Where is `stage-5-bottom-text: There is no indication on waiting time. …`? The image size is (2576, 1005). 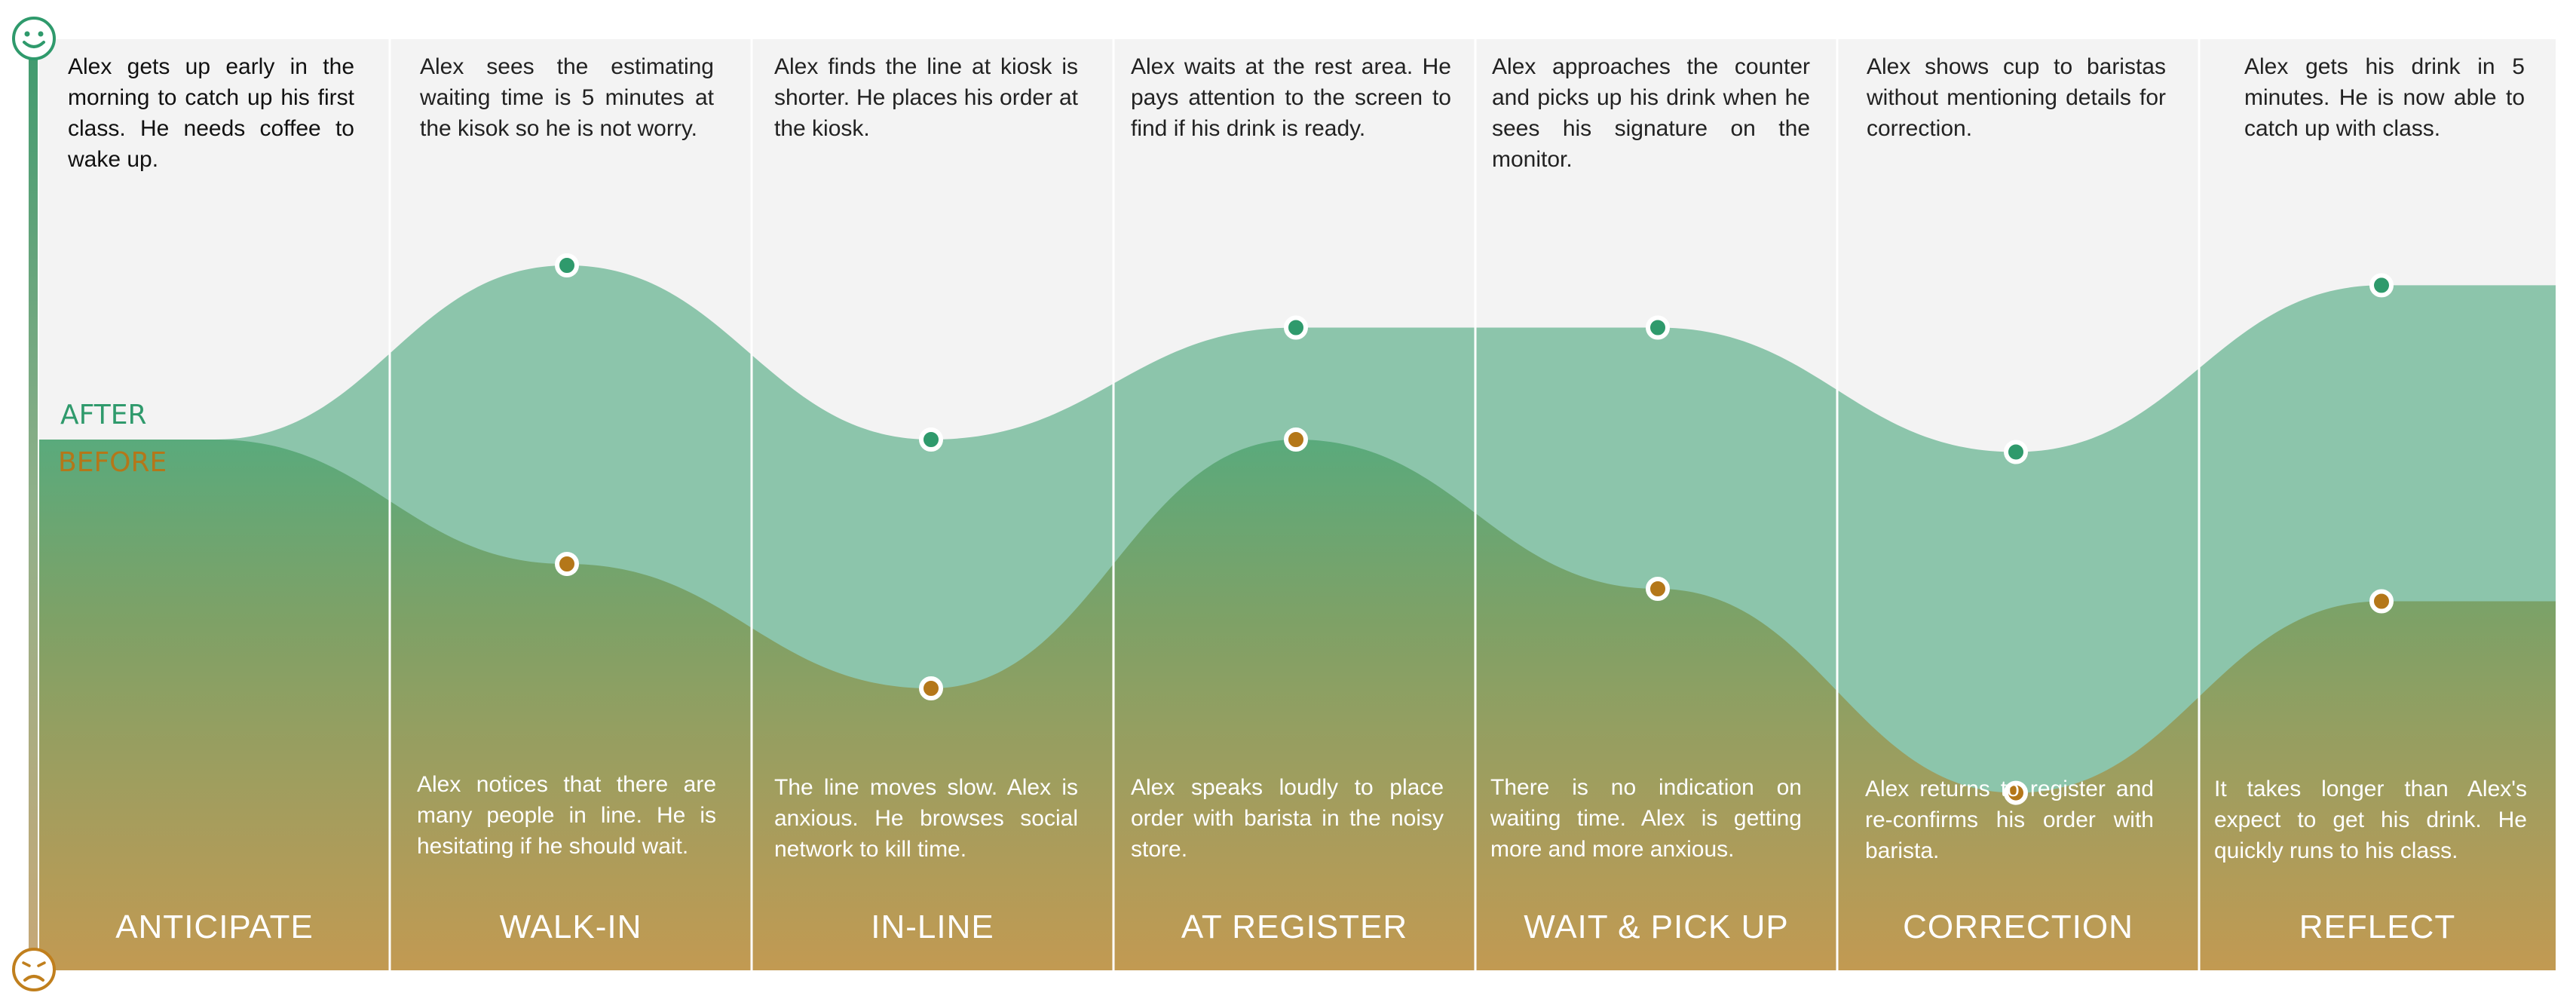 stage-5-bottom-text: There is no indication on waiting time. … is located at coordinates (1646, 818).